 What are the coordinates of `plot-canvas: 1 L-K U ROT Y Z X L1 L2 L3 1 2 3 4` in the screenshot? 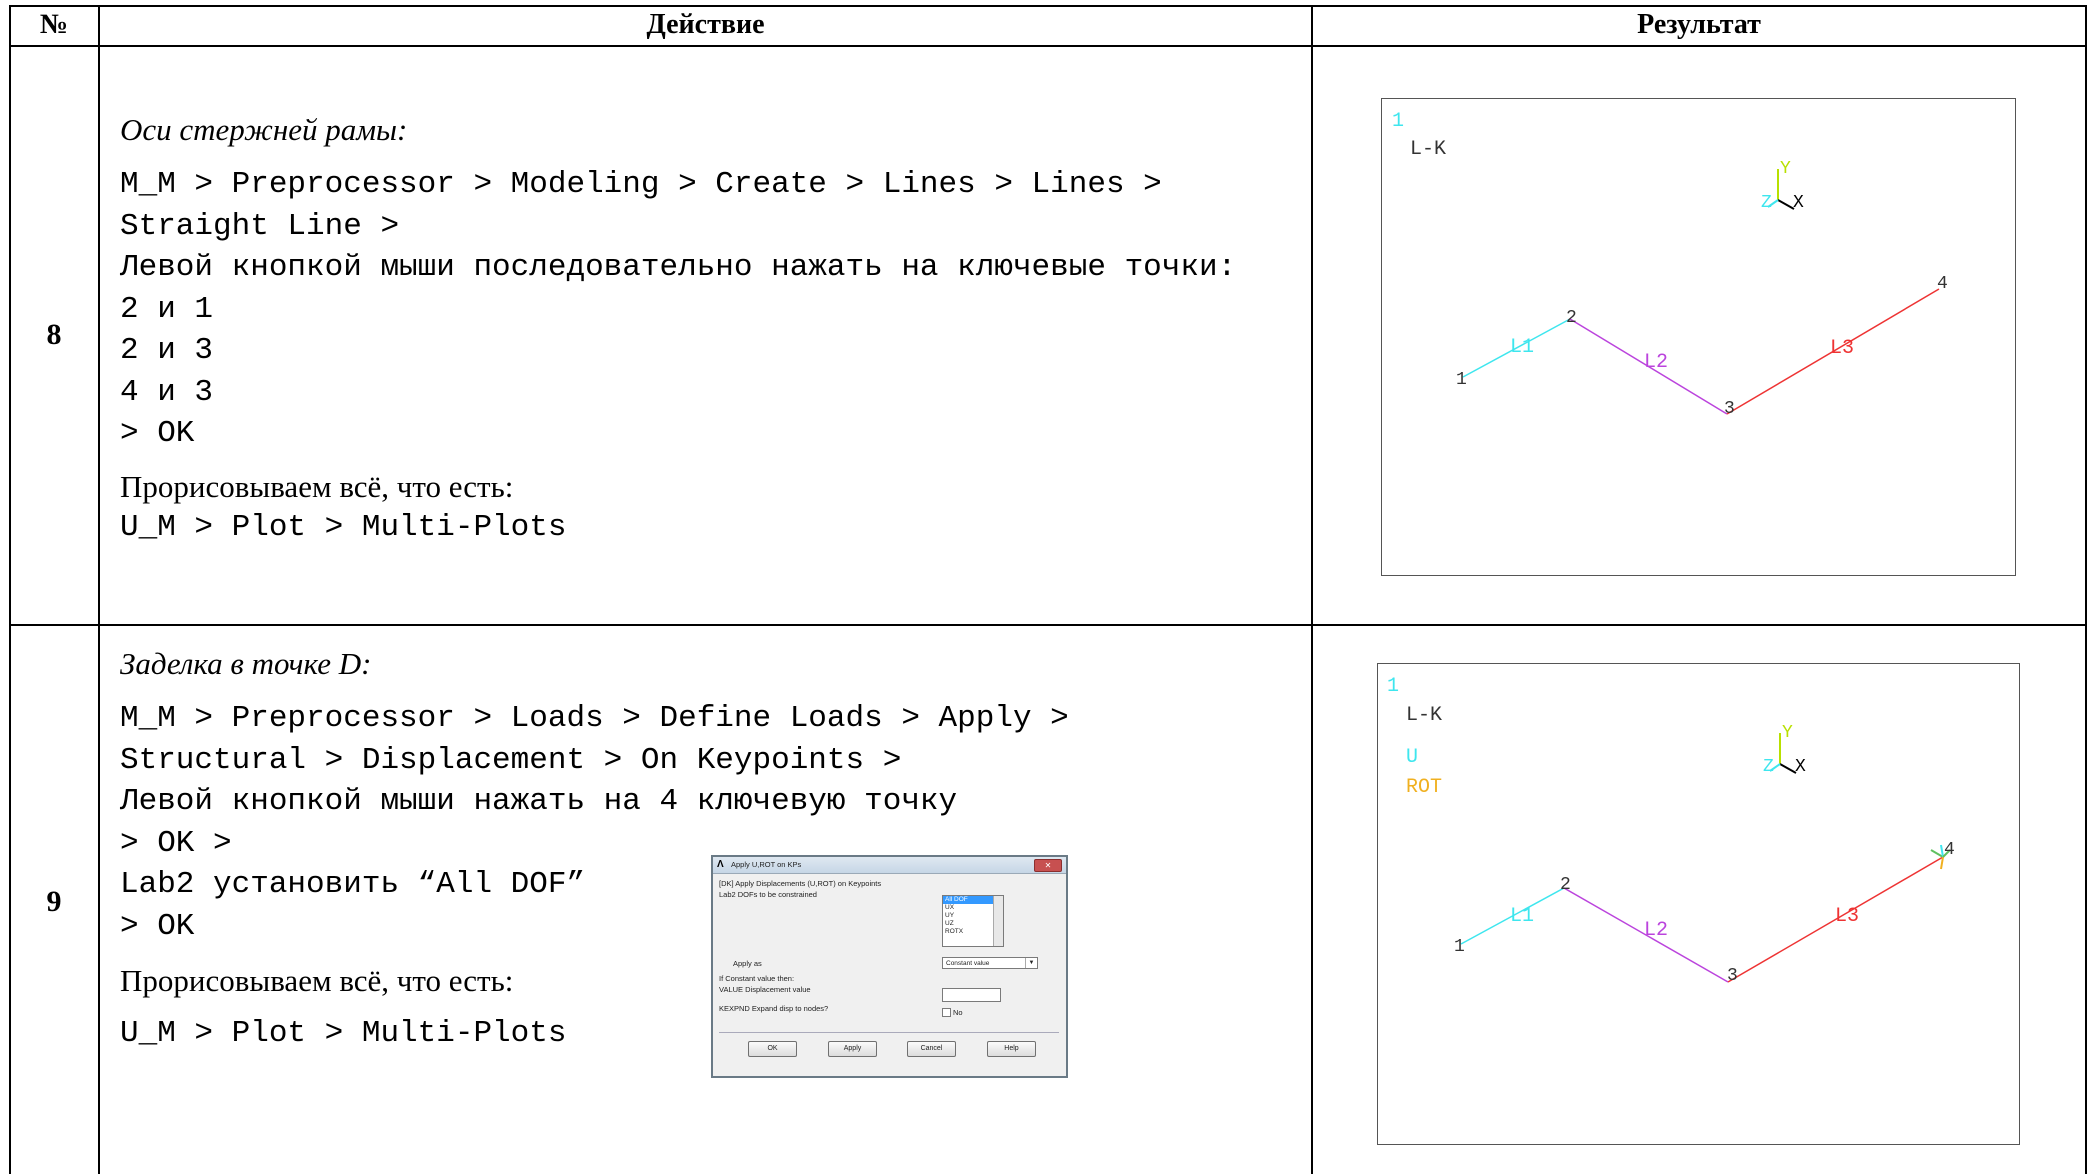 It's located at (1671, 830).